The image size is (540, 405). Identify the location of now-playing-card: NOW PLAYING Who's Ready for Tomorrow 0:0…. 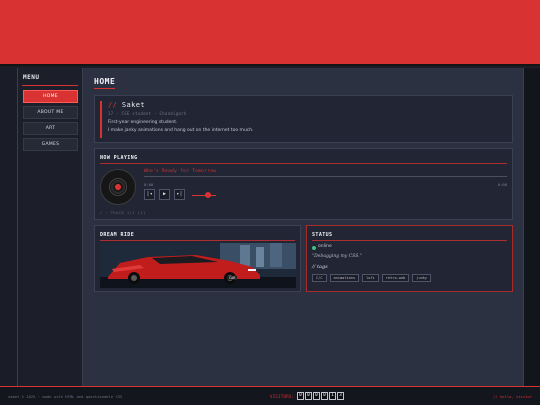
(303, 184).